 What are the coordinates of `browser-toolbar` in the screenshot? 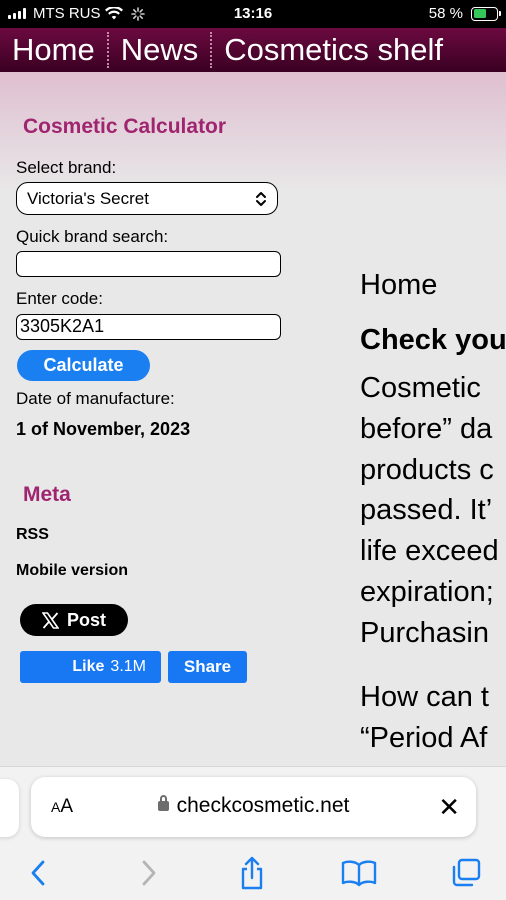 It's located at (253, 873).